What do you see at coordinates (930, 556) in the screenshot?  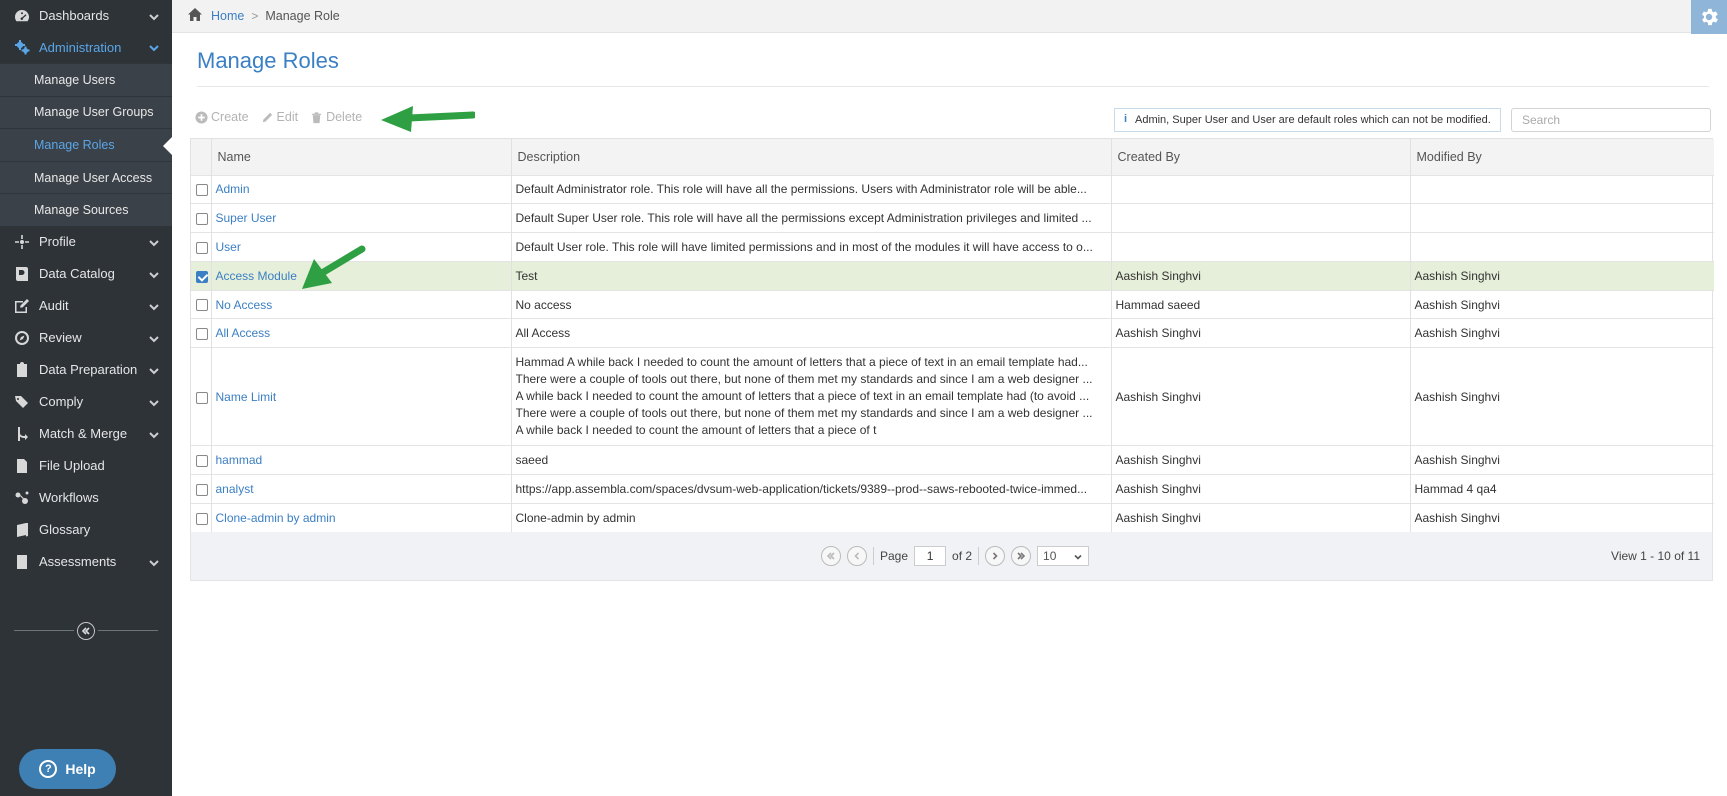 I see `page-number-input` at bounding box center [930, 556].